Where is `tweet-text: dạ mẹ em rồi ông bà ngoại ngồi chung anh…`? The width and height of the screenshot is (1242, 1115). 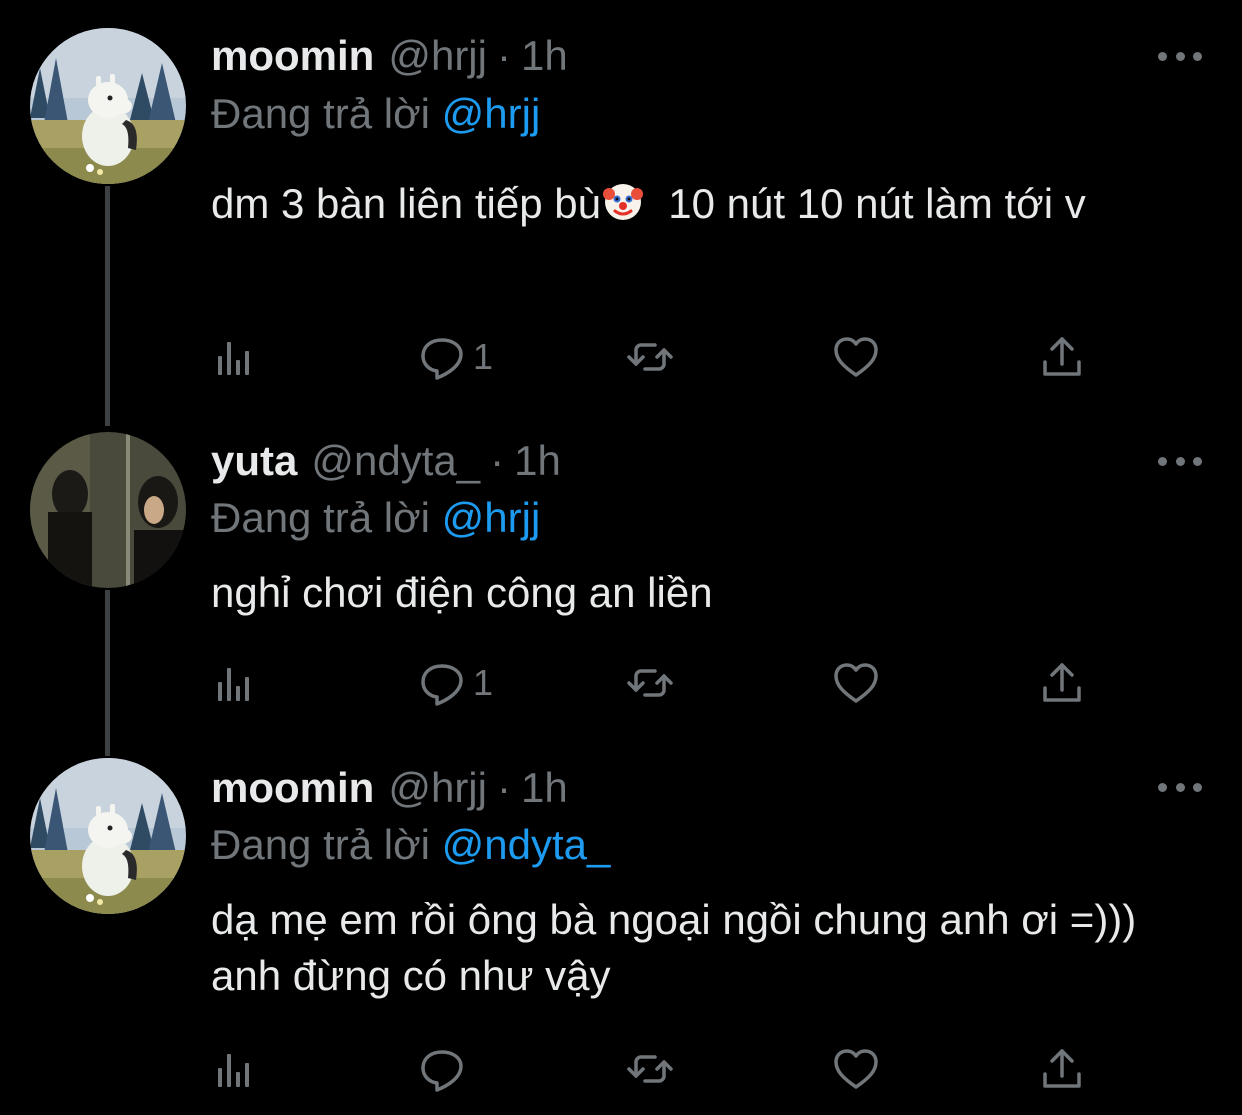
tweet-text: dạ mẹ em rồi ông bà ngoại ngồi chung anh… is located at coordinates (674, 947).